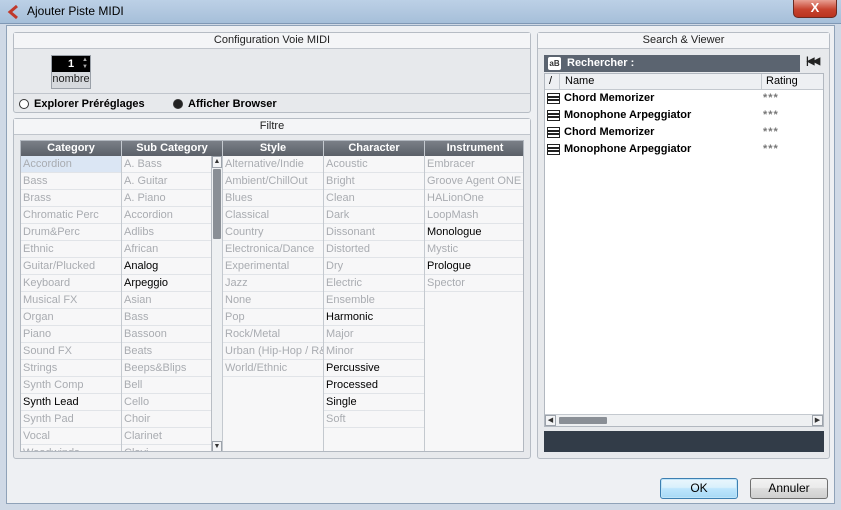 Image resolution: width=841 pixels, height=510 pixels. I want to click on radio-presets: Explorer Préréglages, so click(82, 104).